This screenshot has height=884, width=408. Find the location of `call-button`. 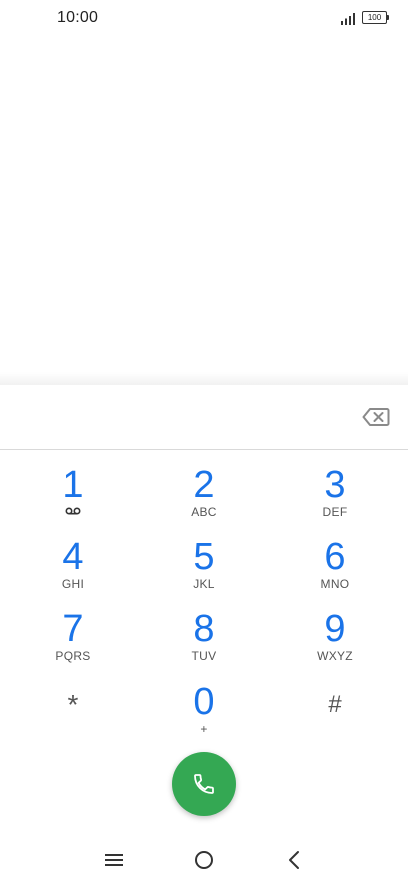

call-button is located at coordinates (204, 784).